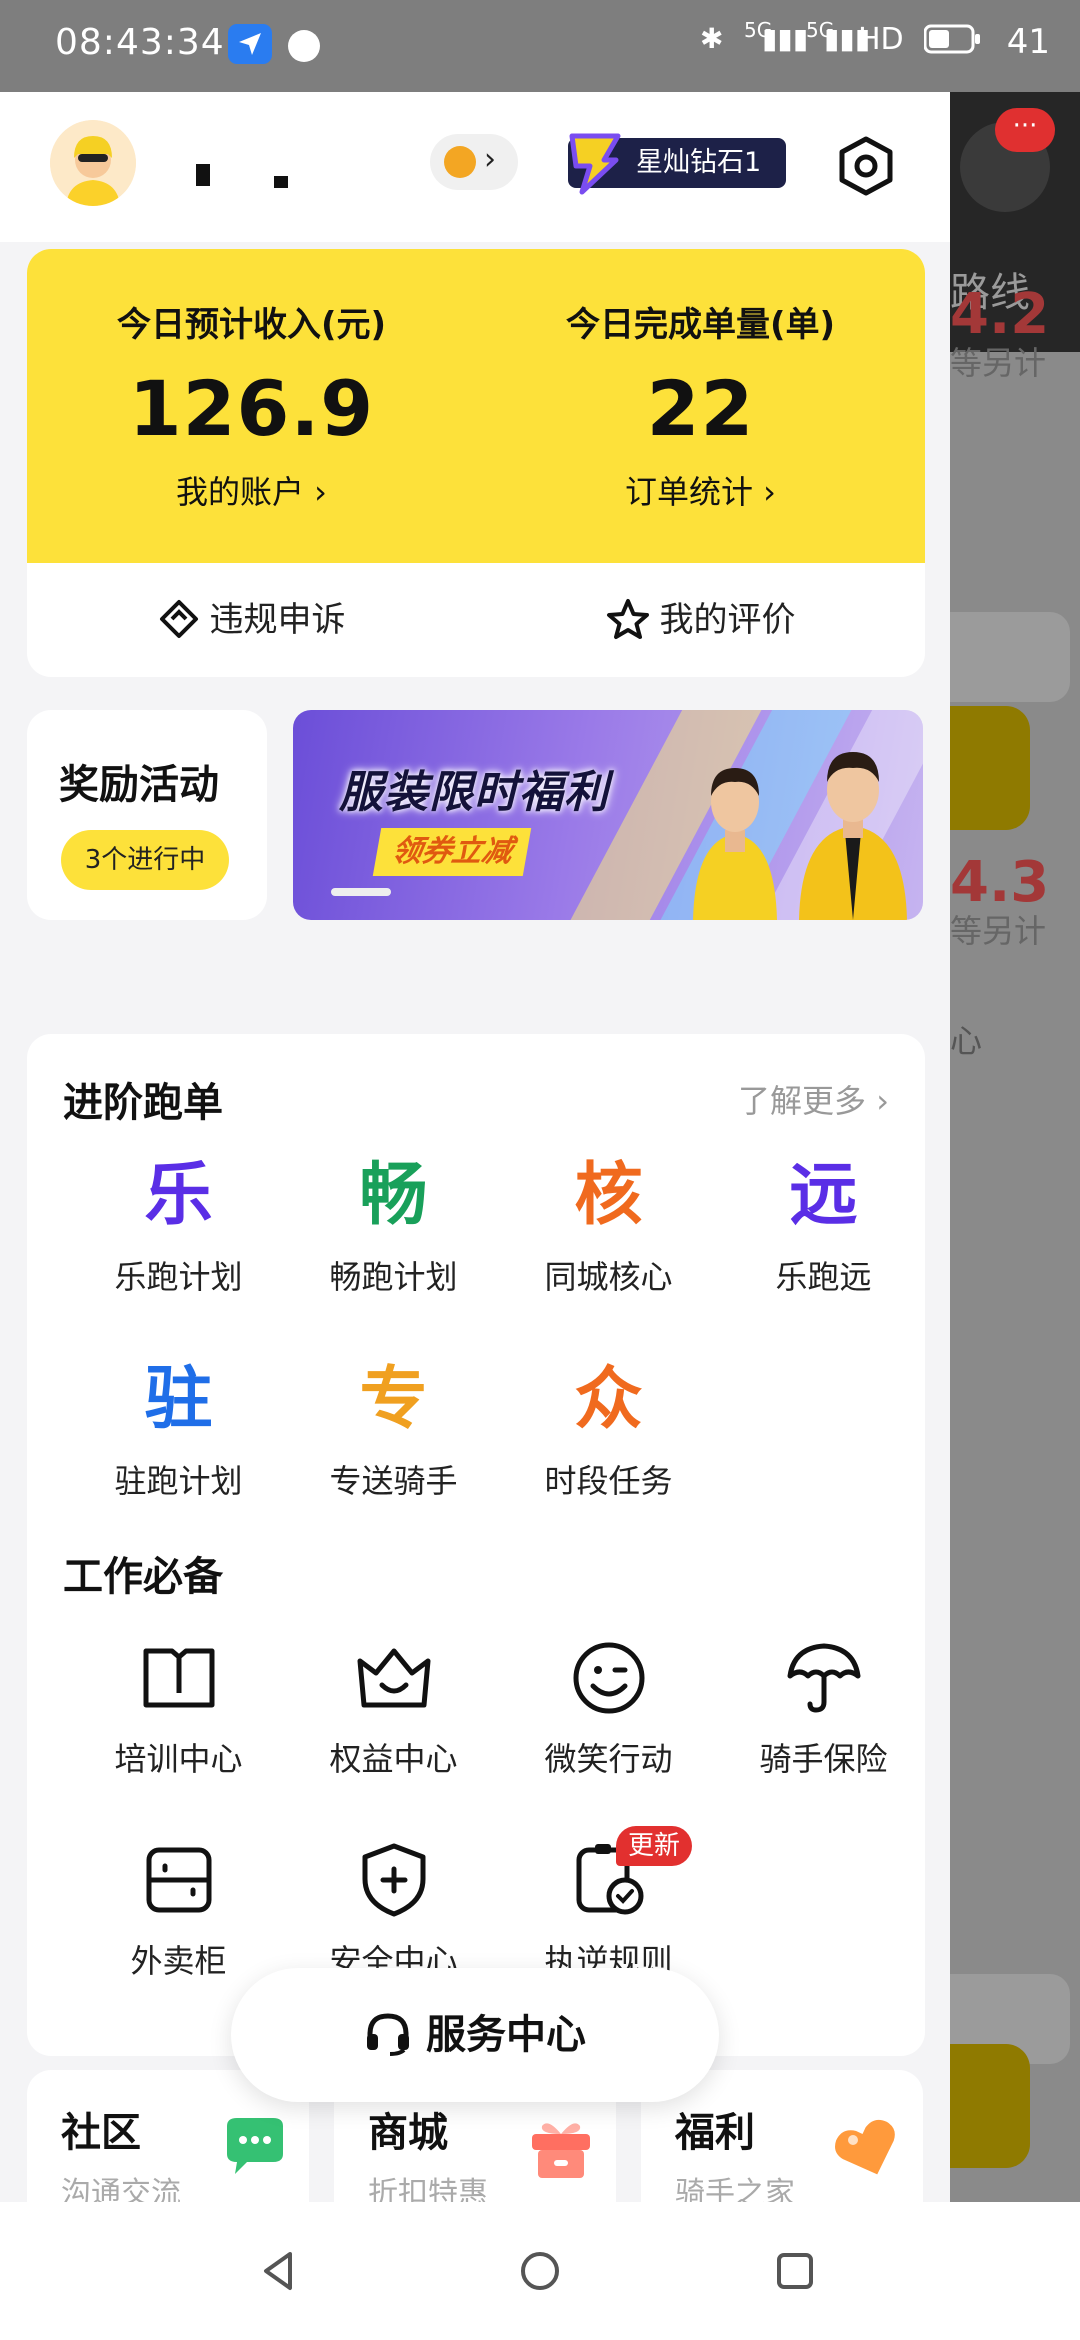 The image size is (1080, 2340). What do you see at coordinates (178, 1678) in the screenshot?
I see `book-icon` at bounding box center [178, 1678].